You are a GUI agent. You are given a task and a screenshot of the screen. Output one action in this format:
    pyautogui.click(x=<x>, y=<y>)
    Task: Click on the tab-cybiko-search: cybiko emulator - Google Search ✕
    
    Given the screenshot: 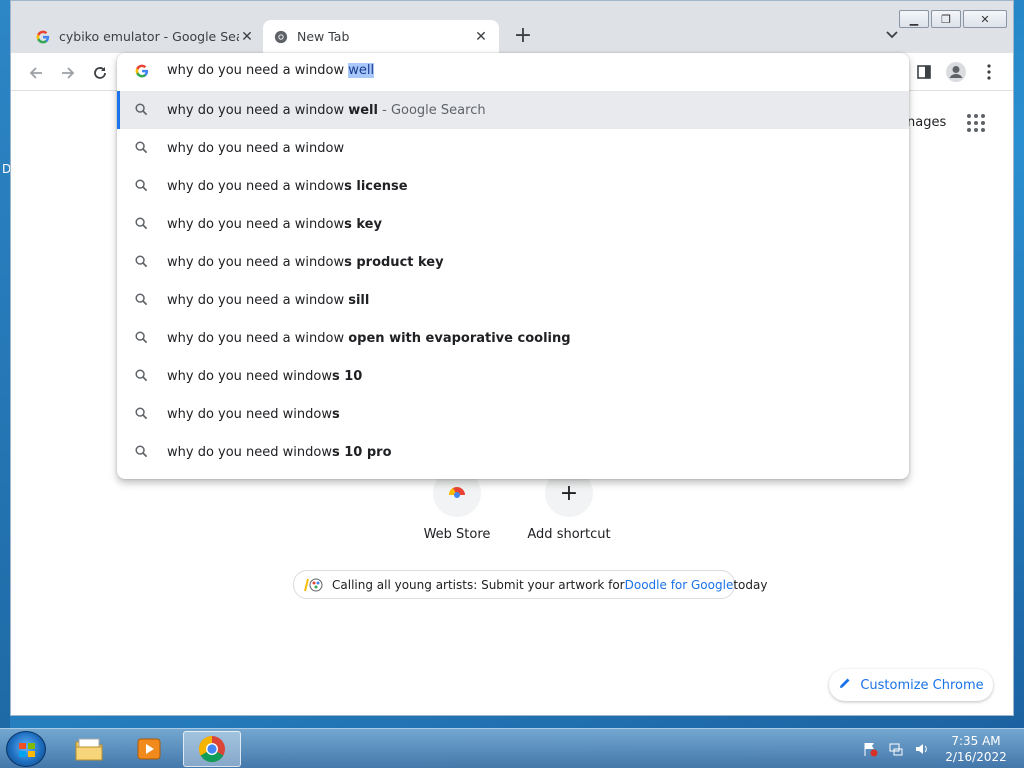 What is the action you would take?
    pyautogui.click(x=145, y=36)
    